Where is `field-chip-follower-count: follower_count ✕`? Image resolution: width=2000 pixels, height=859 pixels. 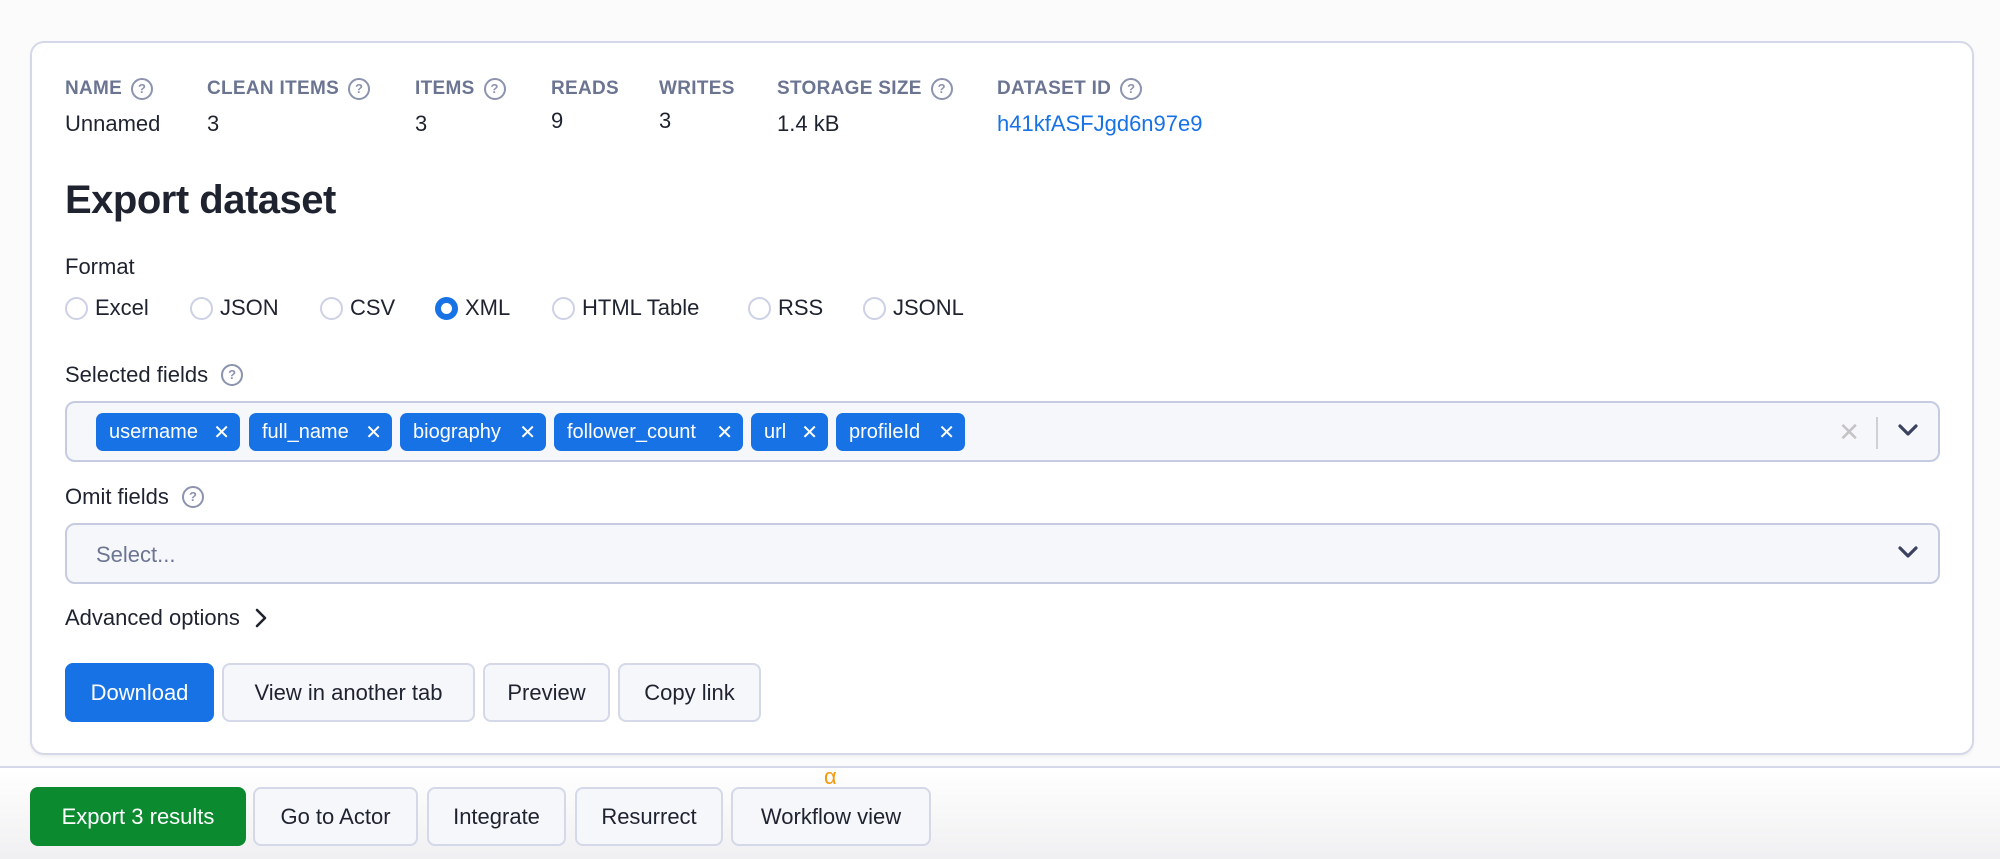 field-chip-follower-count: follower_count ✕ is located at coordinates (648, 432).